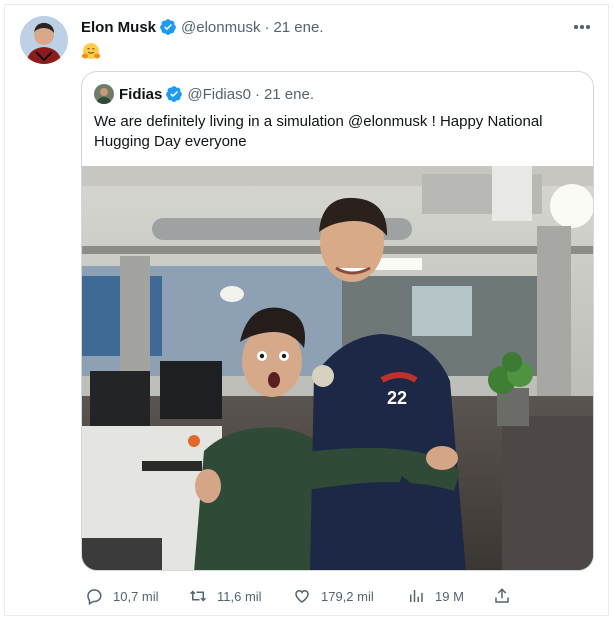 This screenshot has width=613, height=620. What do you see at coordinates (220, 27) in the screenshot?
I see `author-handle: @elonmusk` at bounding box center [220, 27].